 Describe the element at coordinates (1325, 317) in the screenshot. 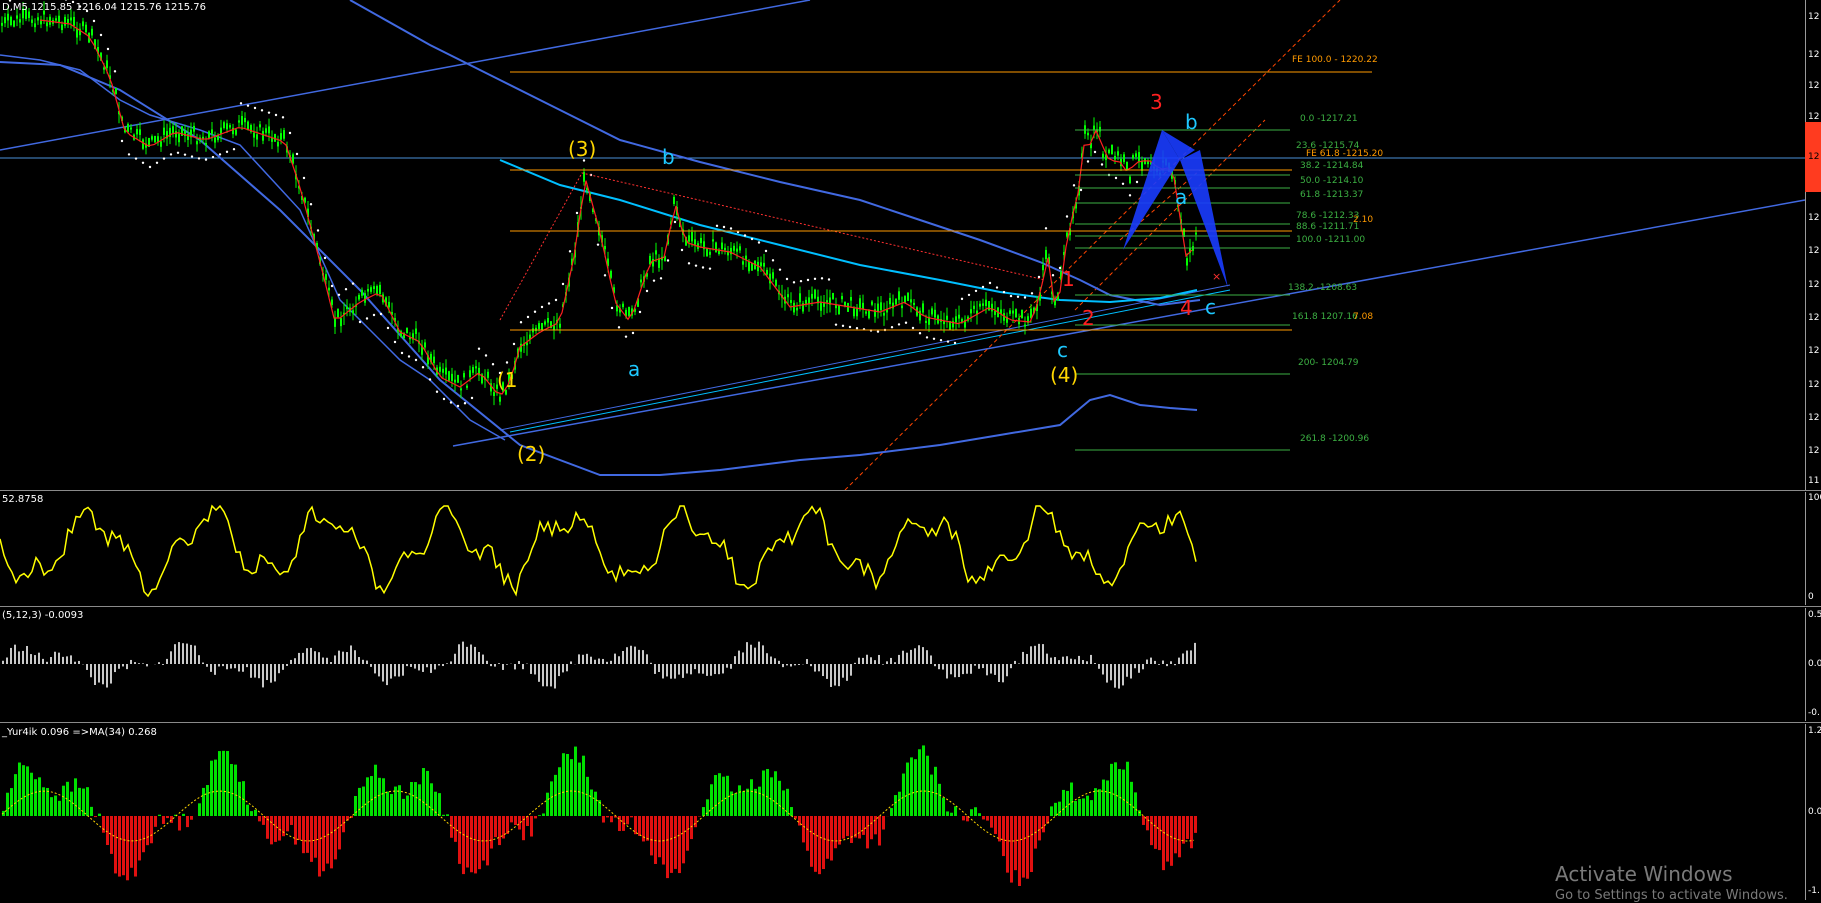

I see `fibonacci-level-label: 161.8 1207.16` at that location.